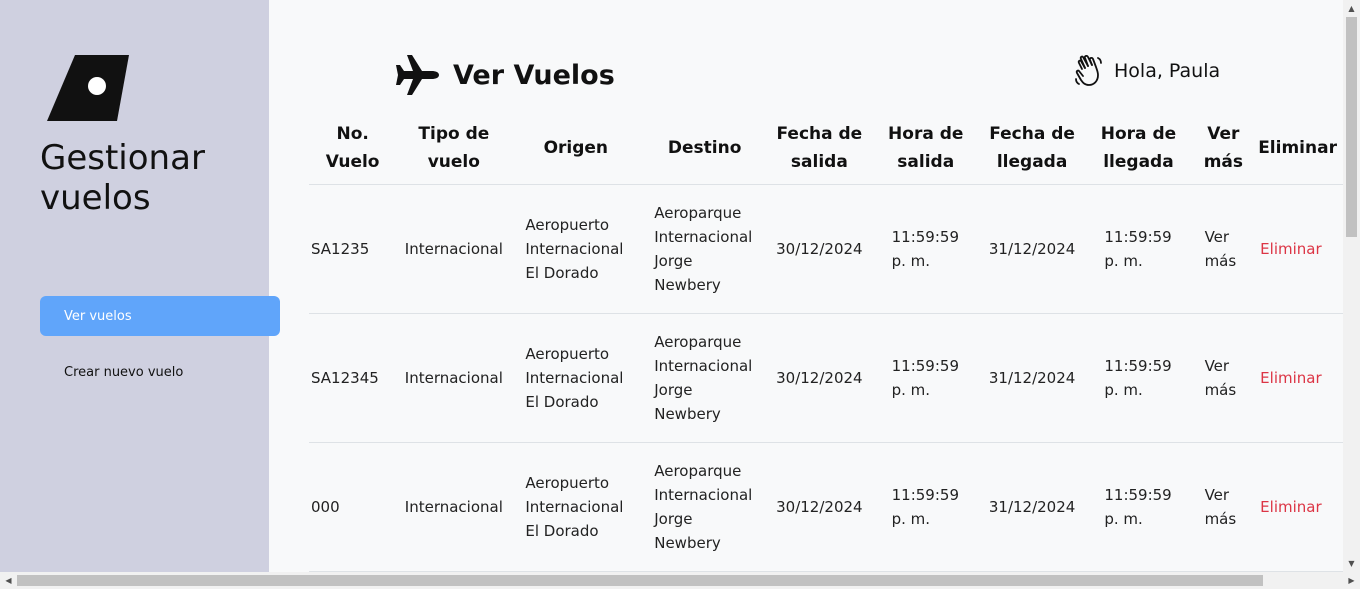 The width and height of the screenshot is (1360, 589). Describe the element at coordinates (640, 580) in the screenshot. I see `horizontal-scroll-thumb` at that location.